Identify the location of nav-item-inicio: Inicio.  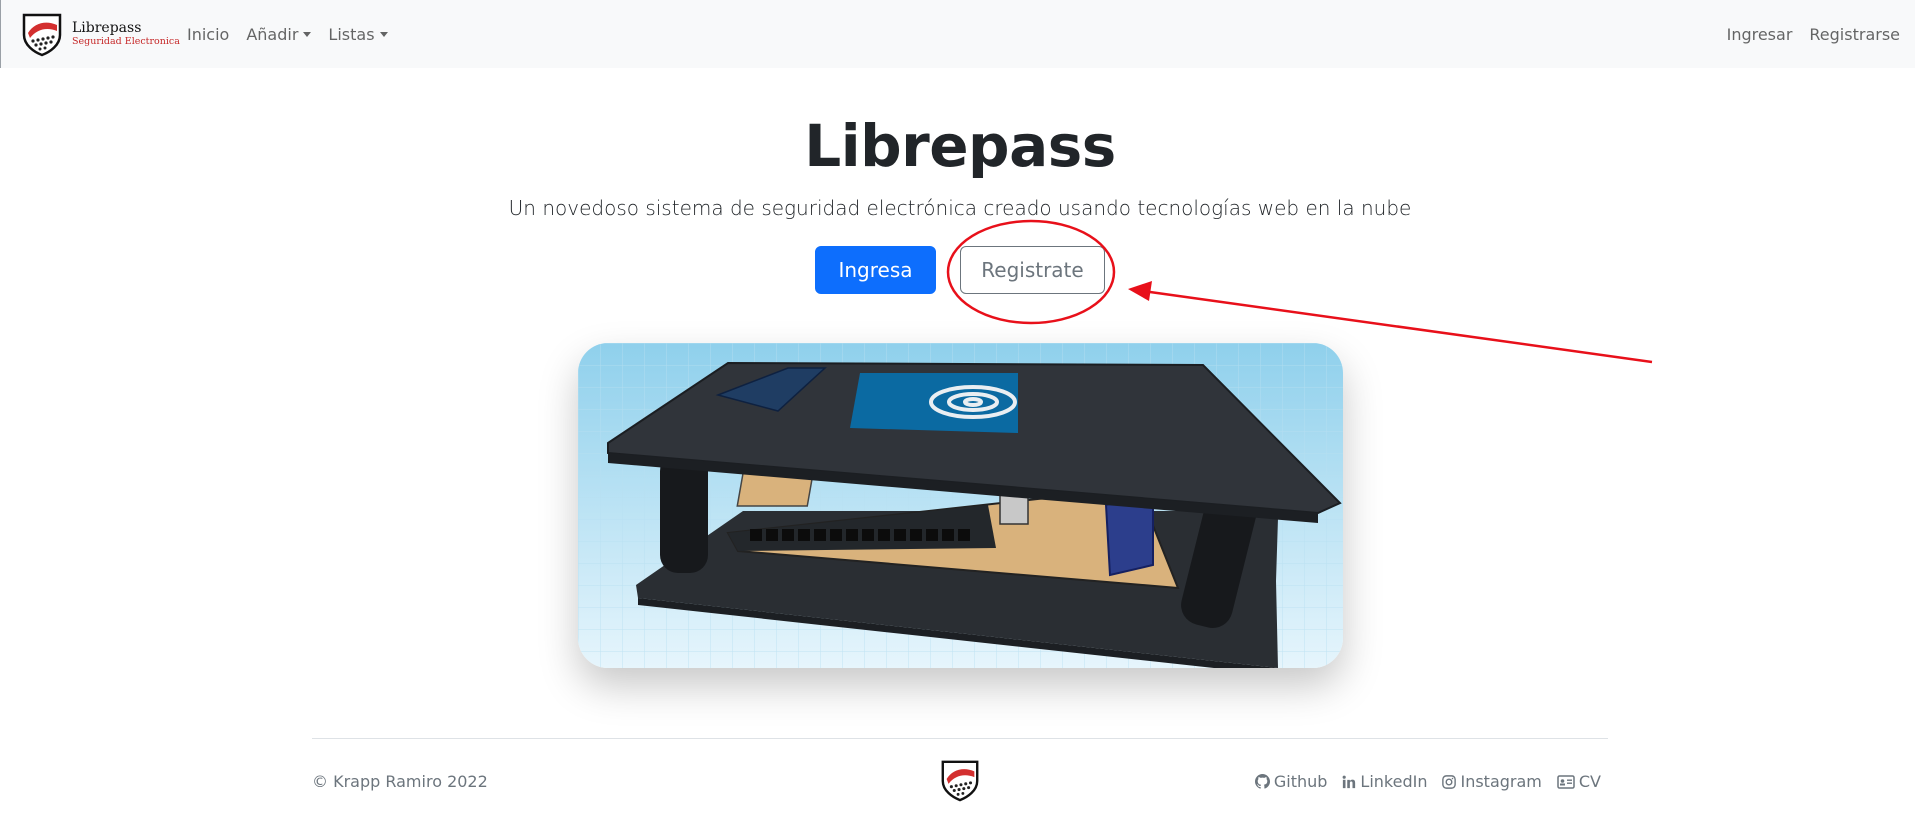
(208, 34).